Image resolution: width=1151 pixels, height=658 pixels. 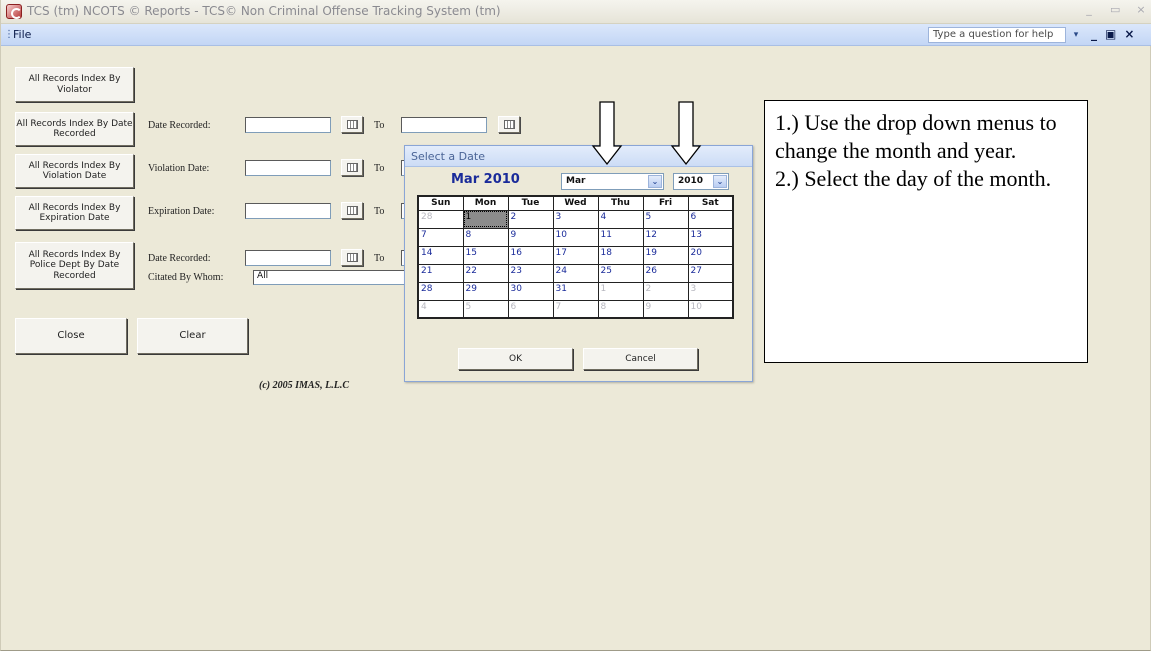 I want to click on date-recorded-from-calendar-button, so click(x=352, y=124).